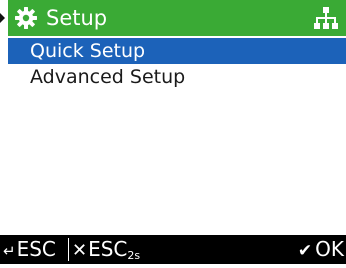 The height and width of the screenshot is (268, 346). What do you see at coordinates (305, 251) in the screenshot?
I see `check-icon: ✔` at bounding box center [305, 251].